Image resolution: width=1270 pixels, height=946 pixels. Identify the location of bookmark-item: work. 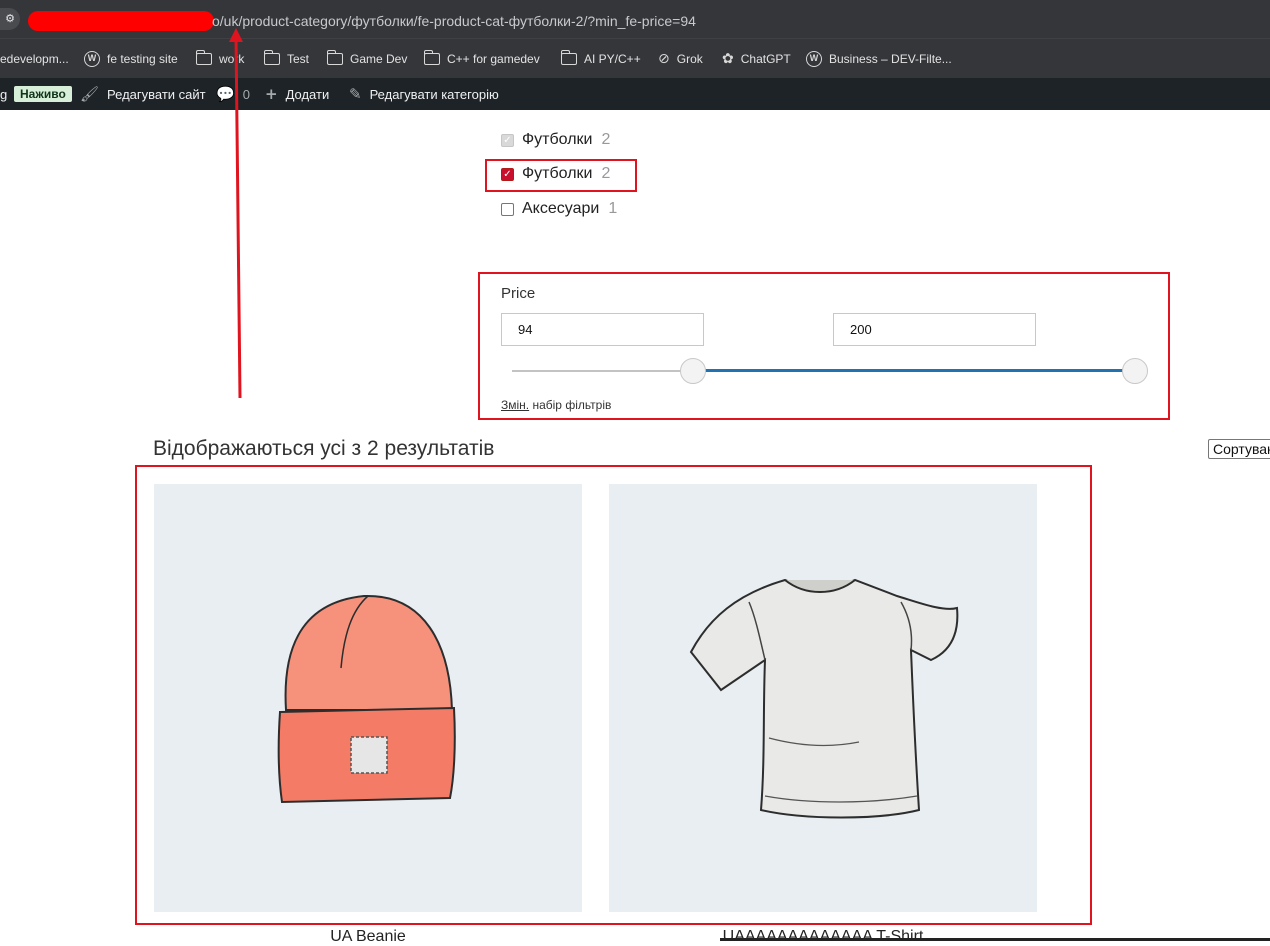
(220, 59).